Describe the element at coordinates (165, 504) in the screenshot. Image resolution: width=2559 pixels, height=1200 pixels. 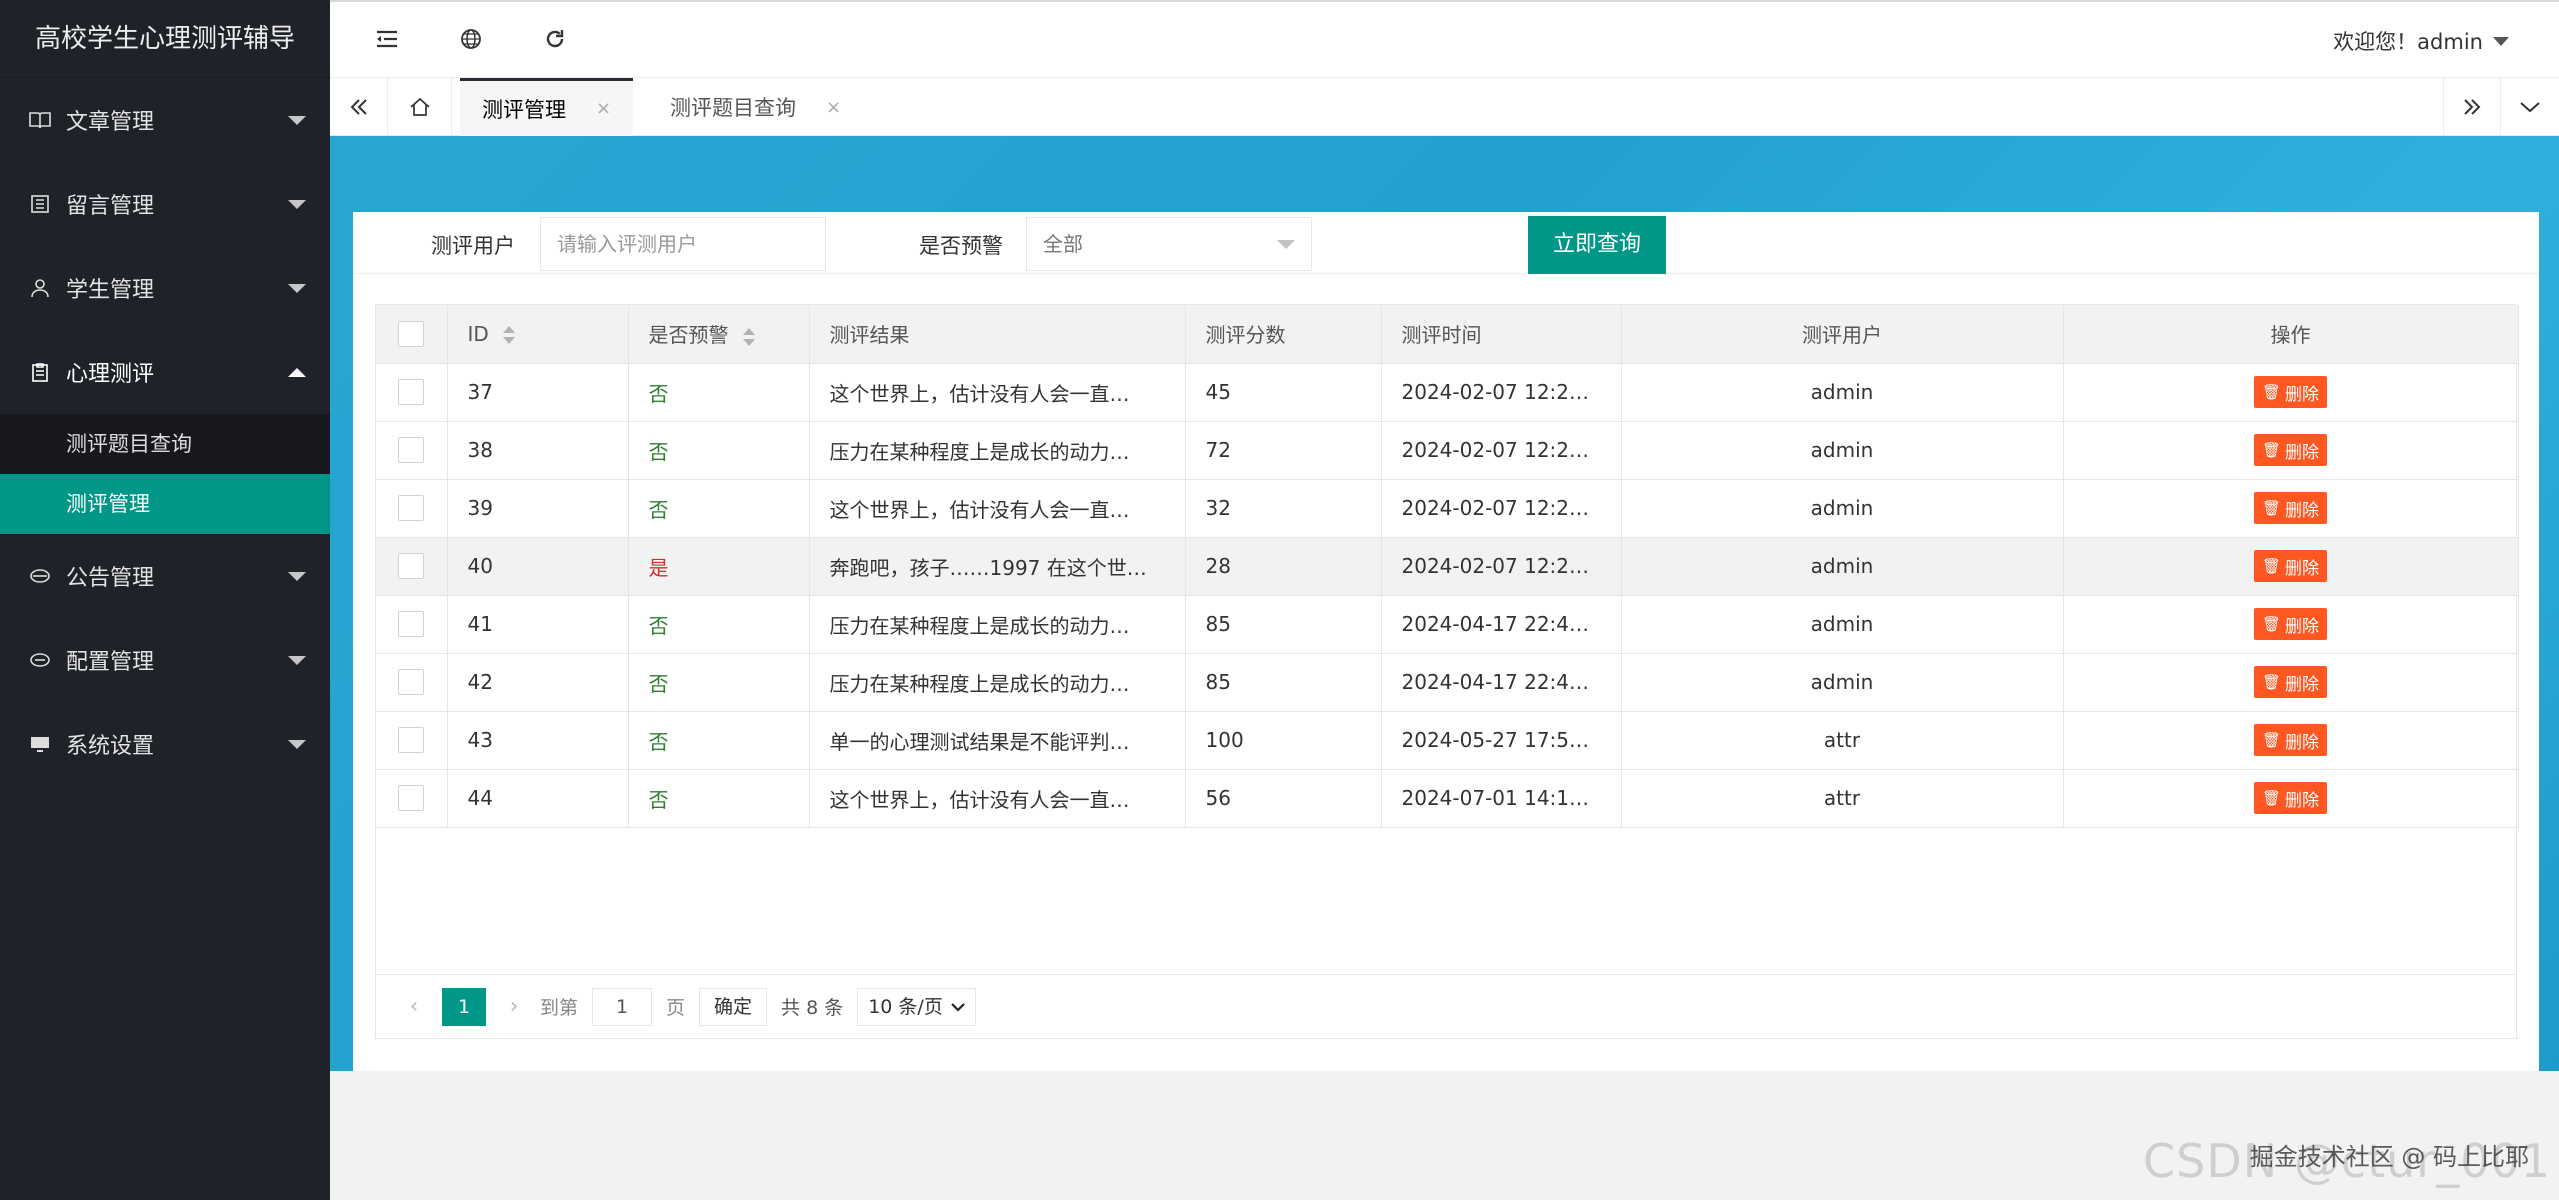
I see `sidebar-subitem-test-management: 测评管理` at that location.